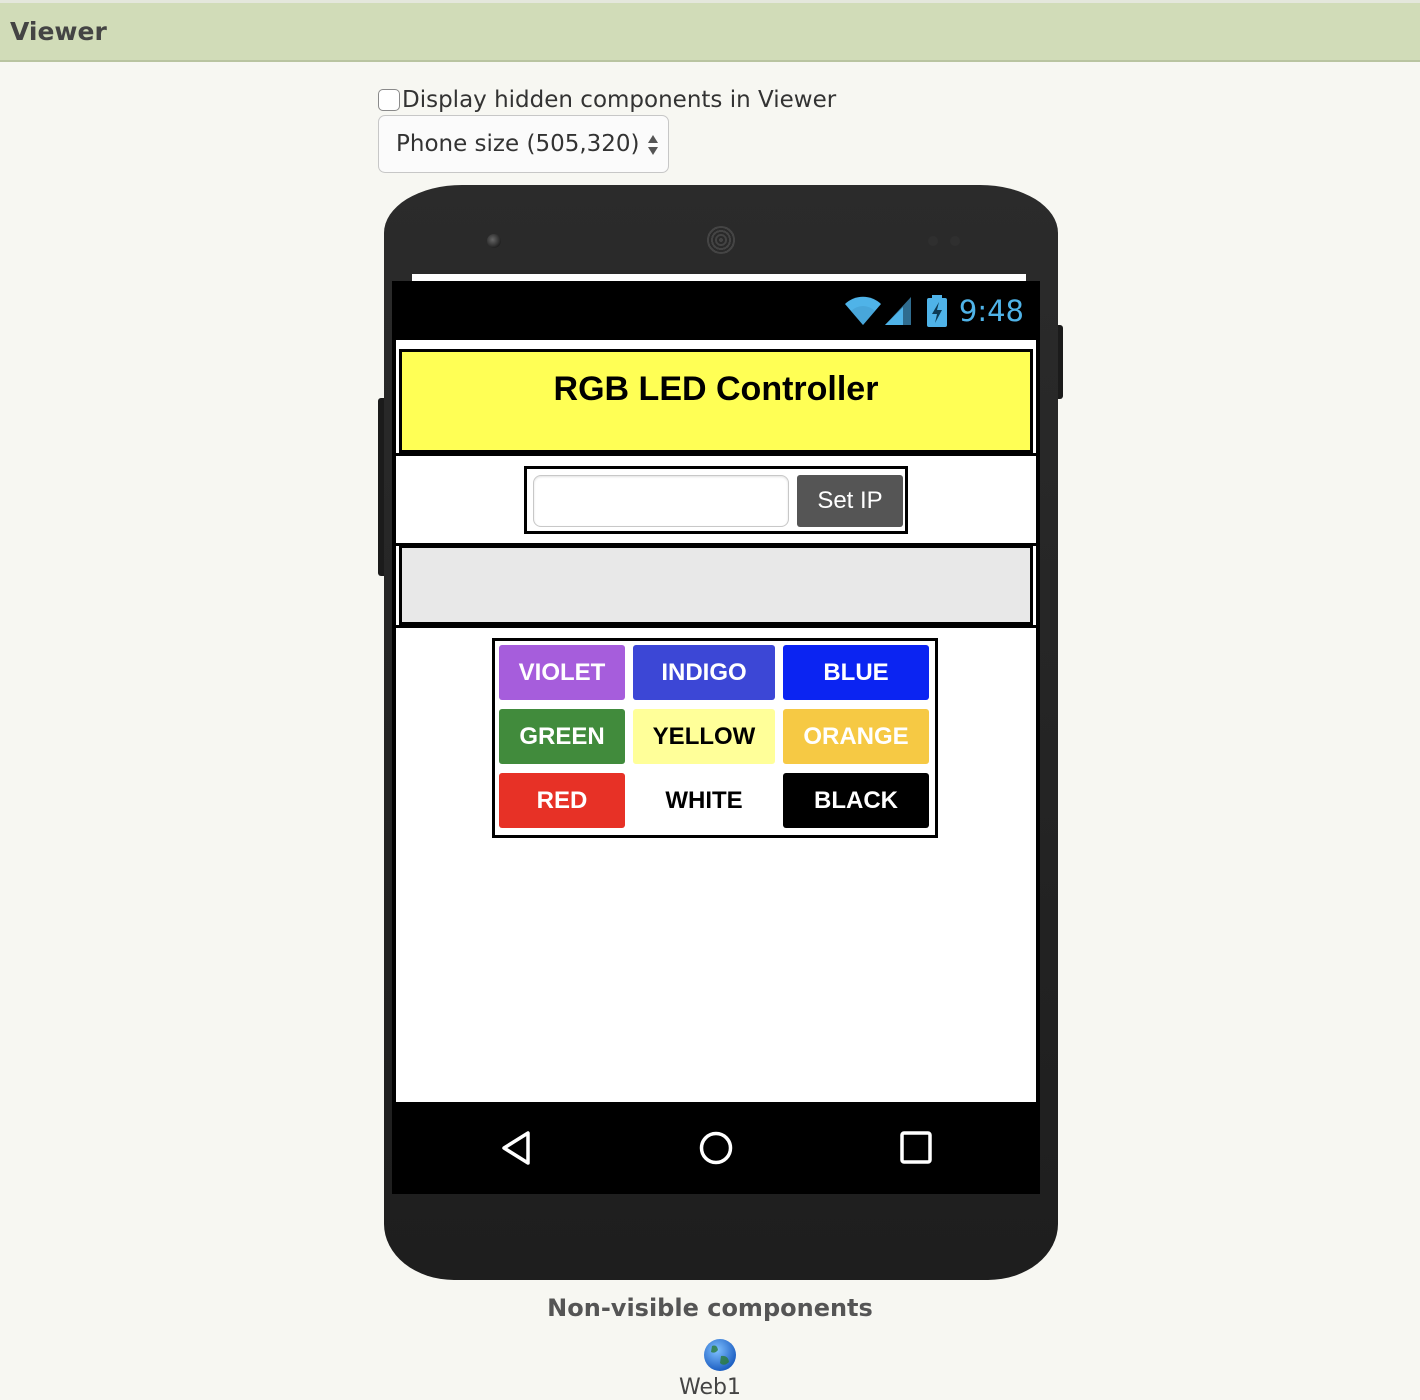 This screenshot has width=1420, height=1400. I want to click on orange-button: ORANGE, so click(856, 736).